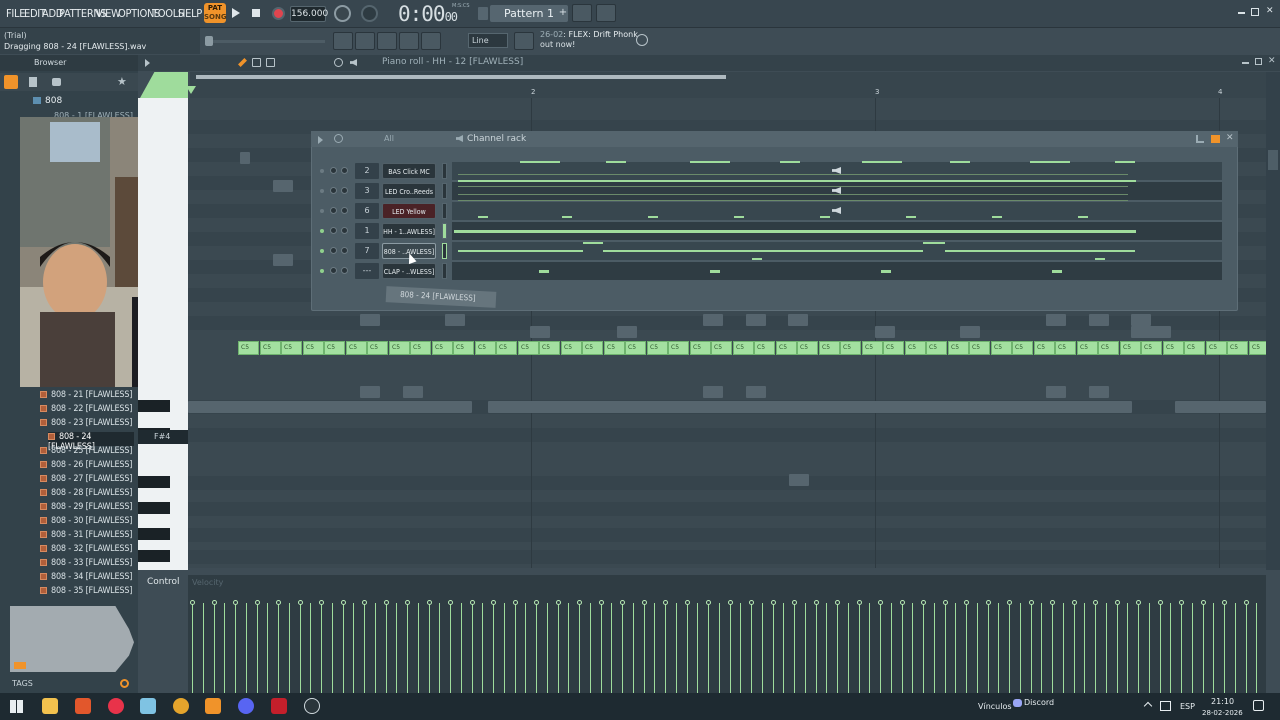 The image size is (1280, 720). Describe the element at coordinates (333, 250) in the screenshot. I see `pan-knob-icon` at that location.